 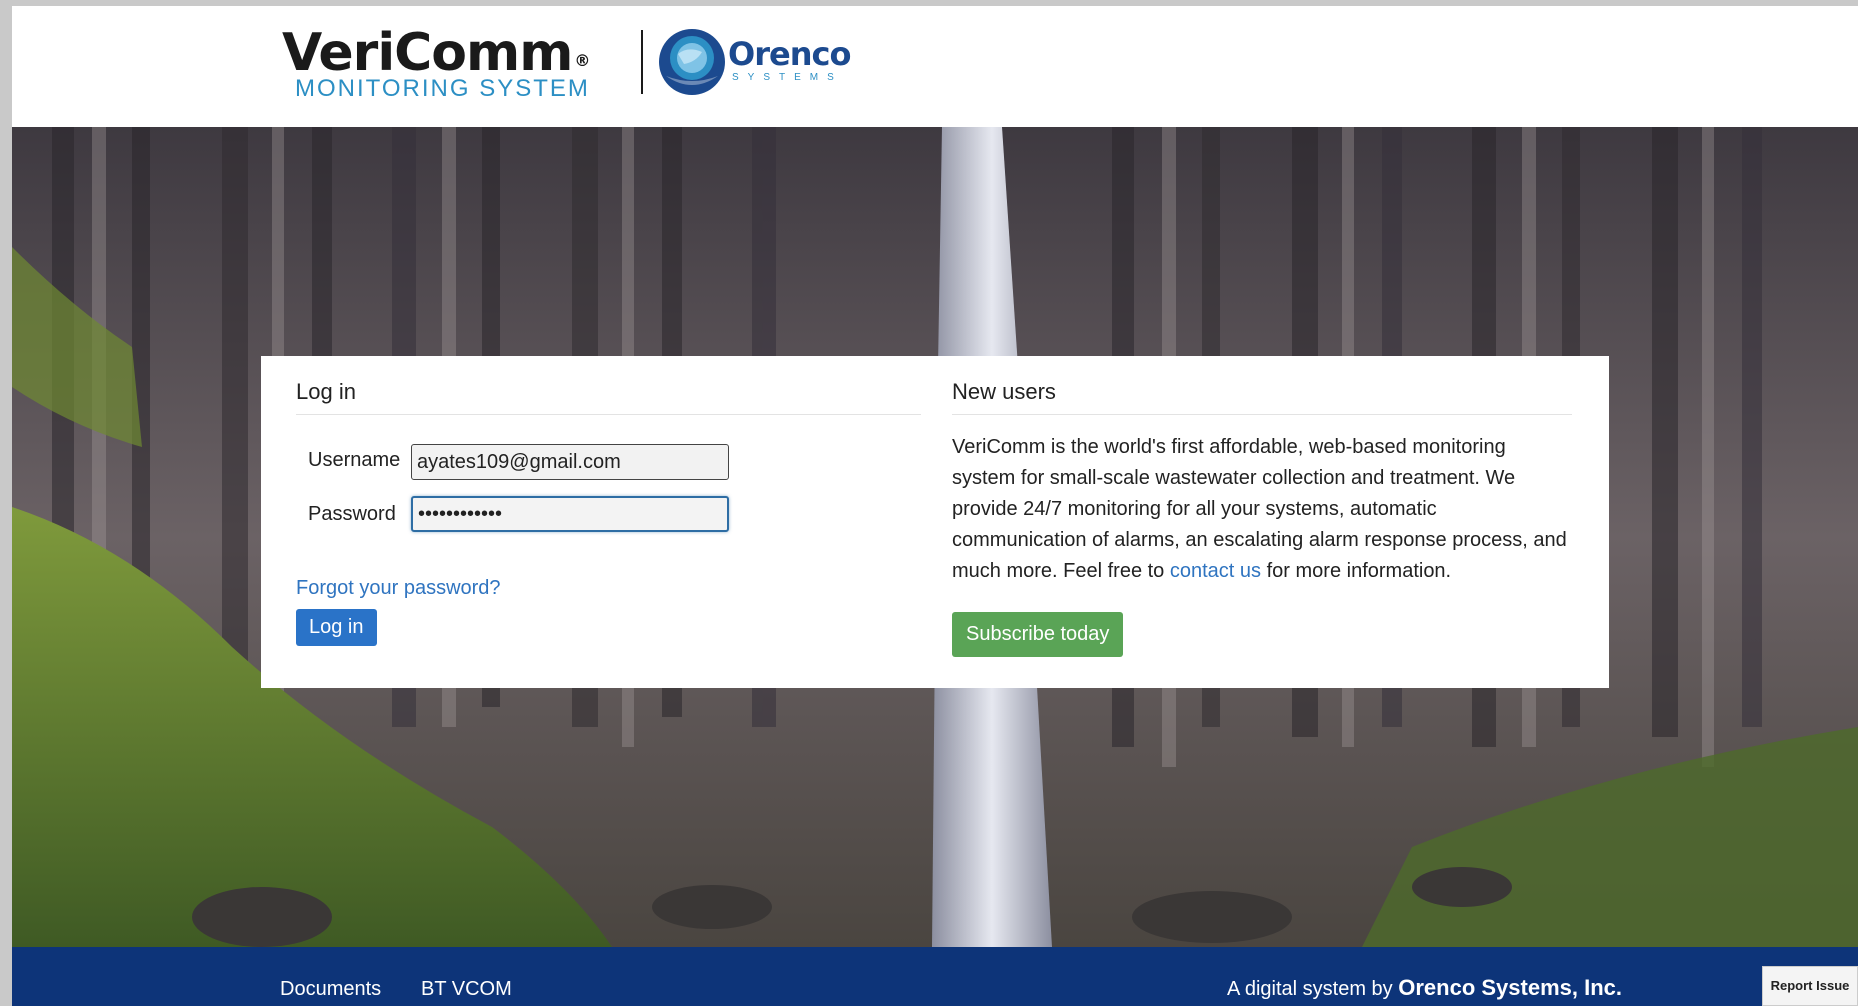 What do you see at coordinates (1215, 571) in the screenshot?
I see `contact-us-link: contact us` at bounding box center [1215, 571].